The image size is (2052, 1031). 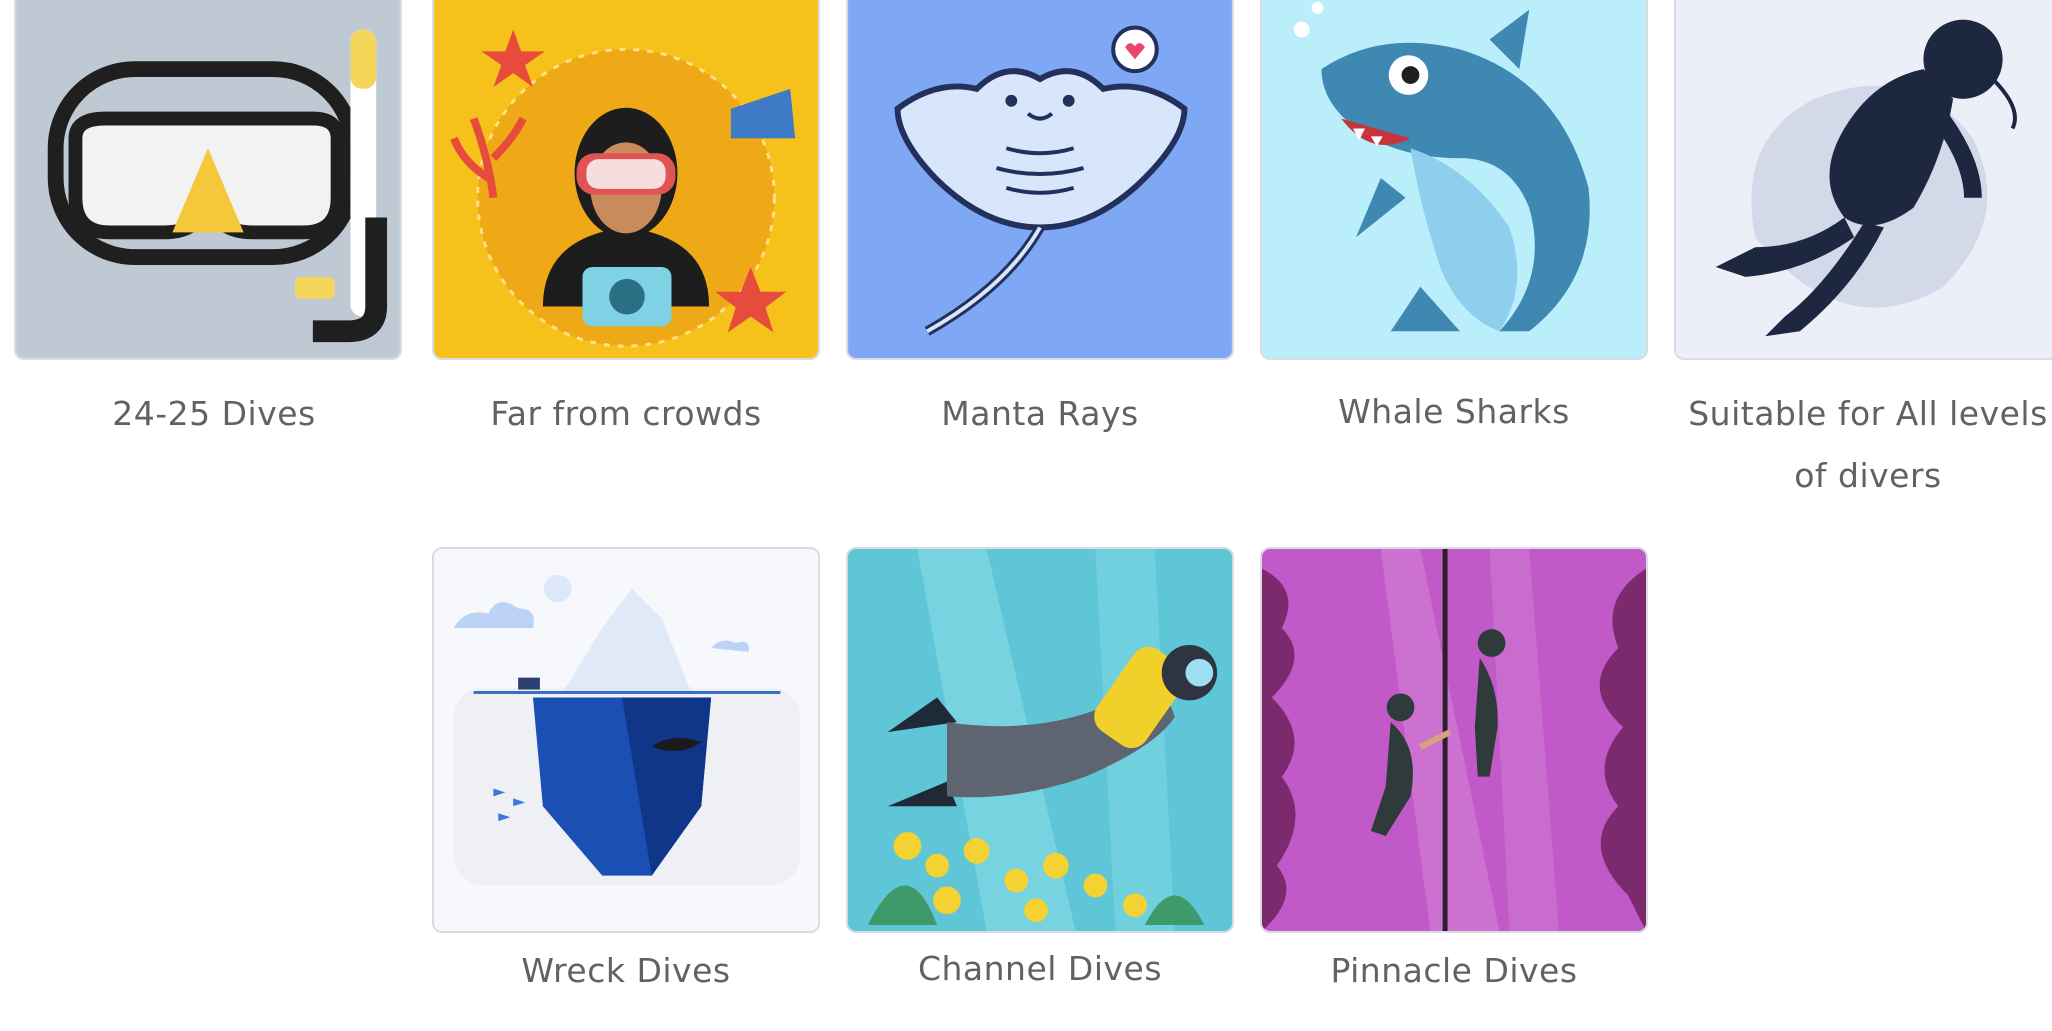 I want to click on feature-label-whale: Whale Sharks, so click(x=1454, y=411).